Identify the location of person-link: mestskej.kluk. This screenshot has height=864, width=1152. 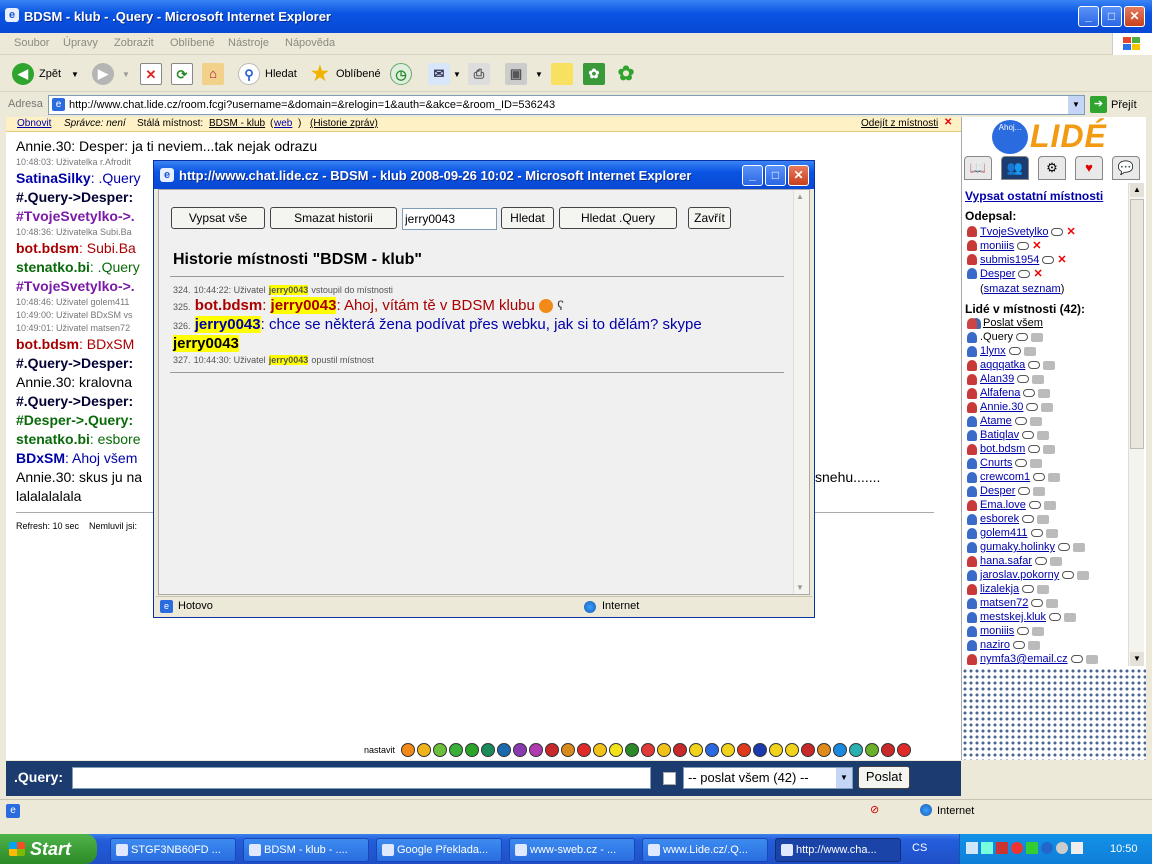
(1013, 617).